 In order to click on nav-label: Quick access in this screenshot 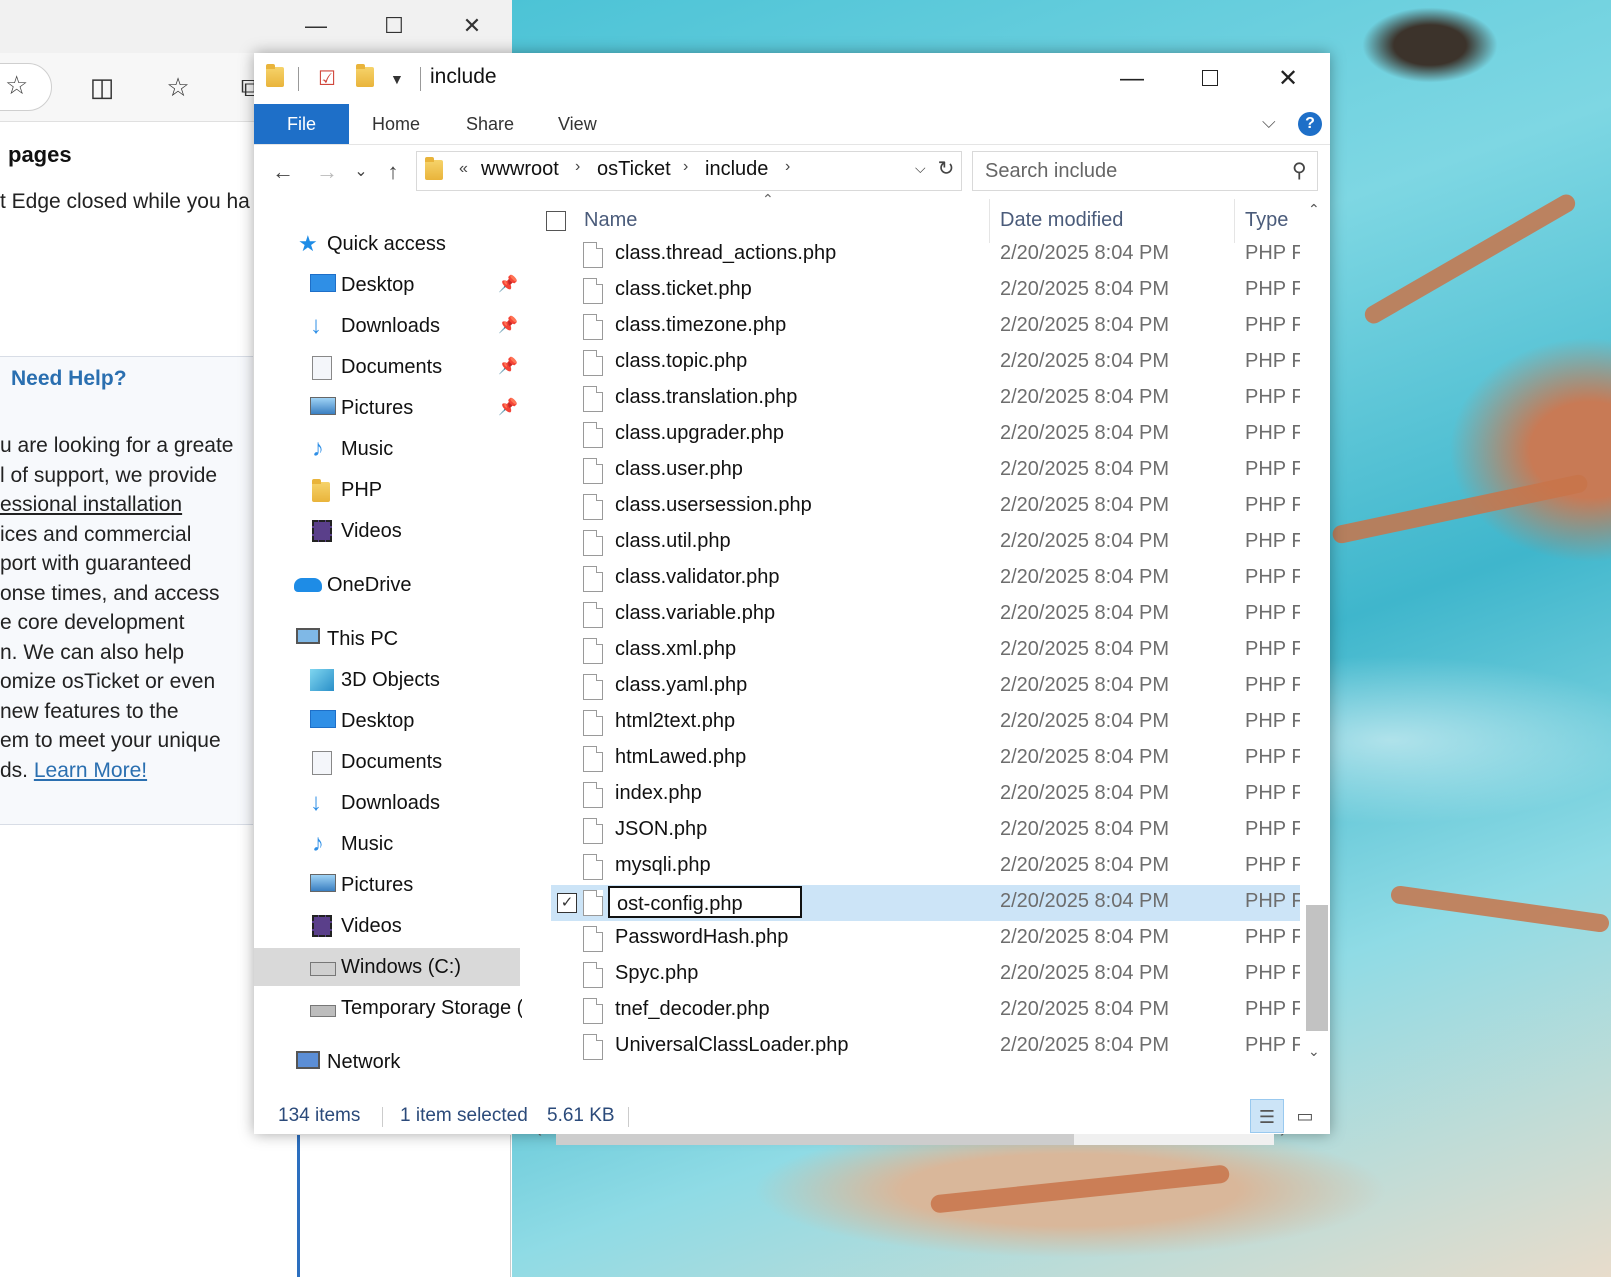, I will do `click(386, 244)`.